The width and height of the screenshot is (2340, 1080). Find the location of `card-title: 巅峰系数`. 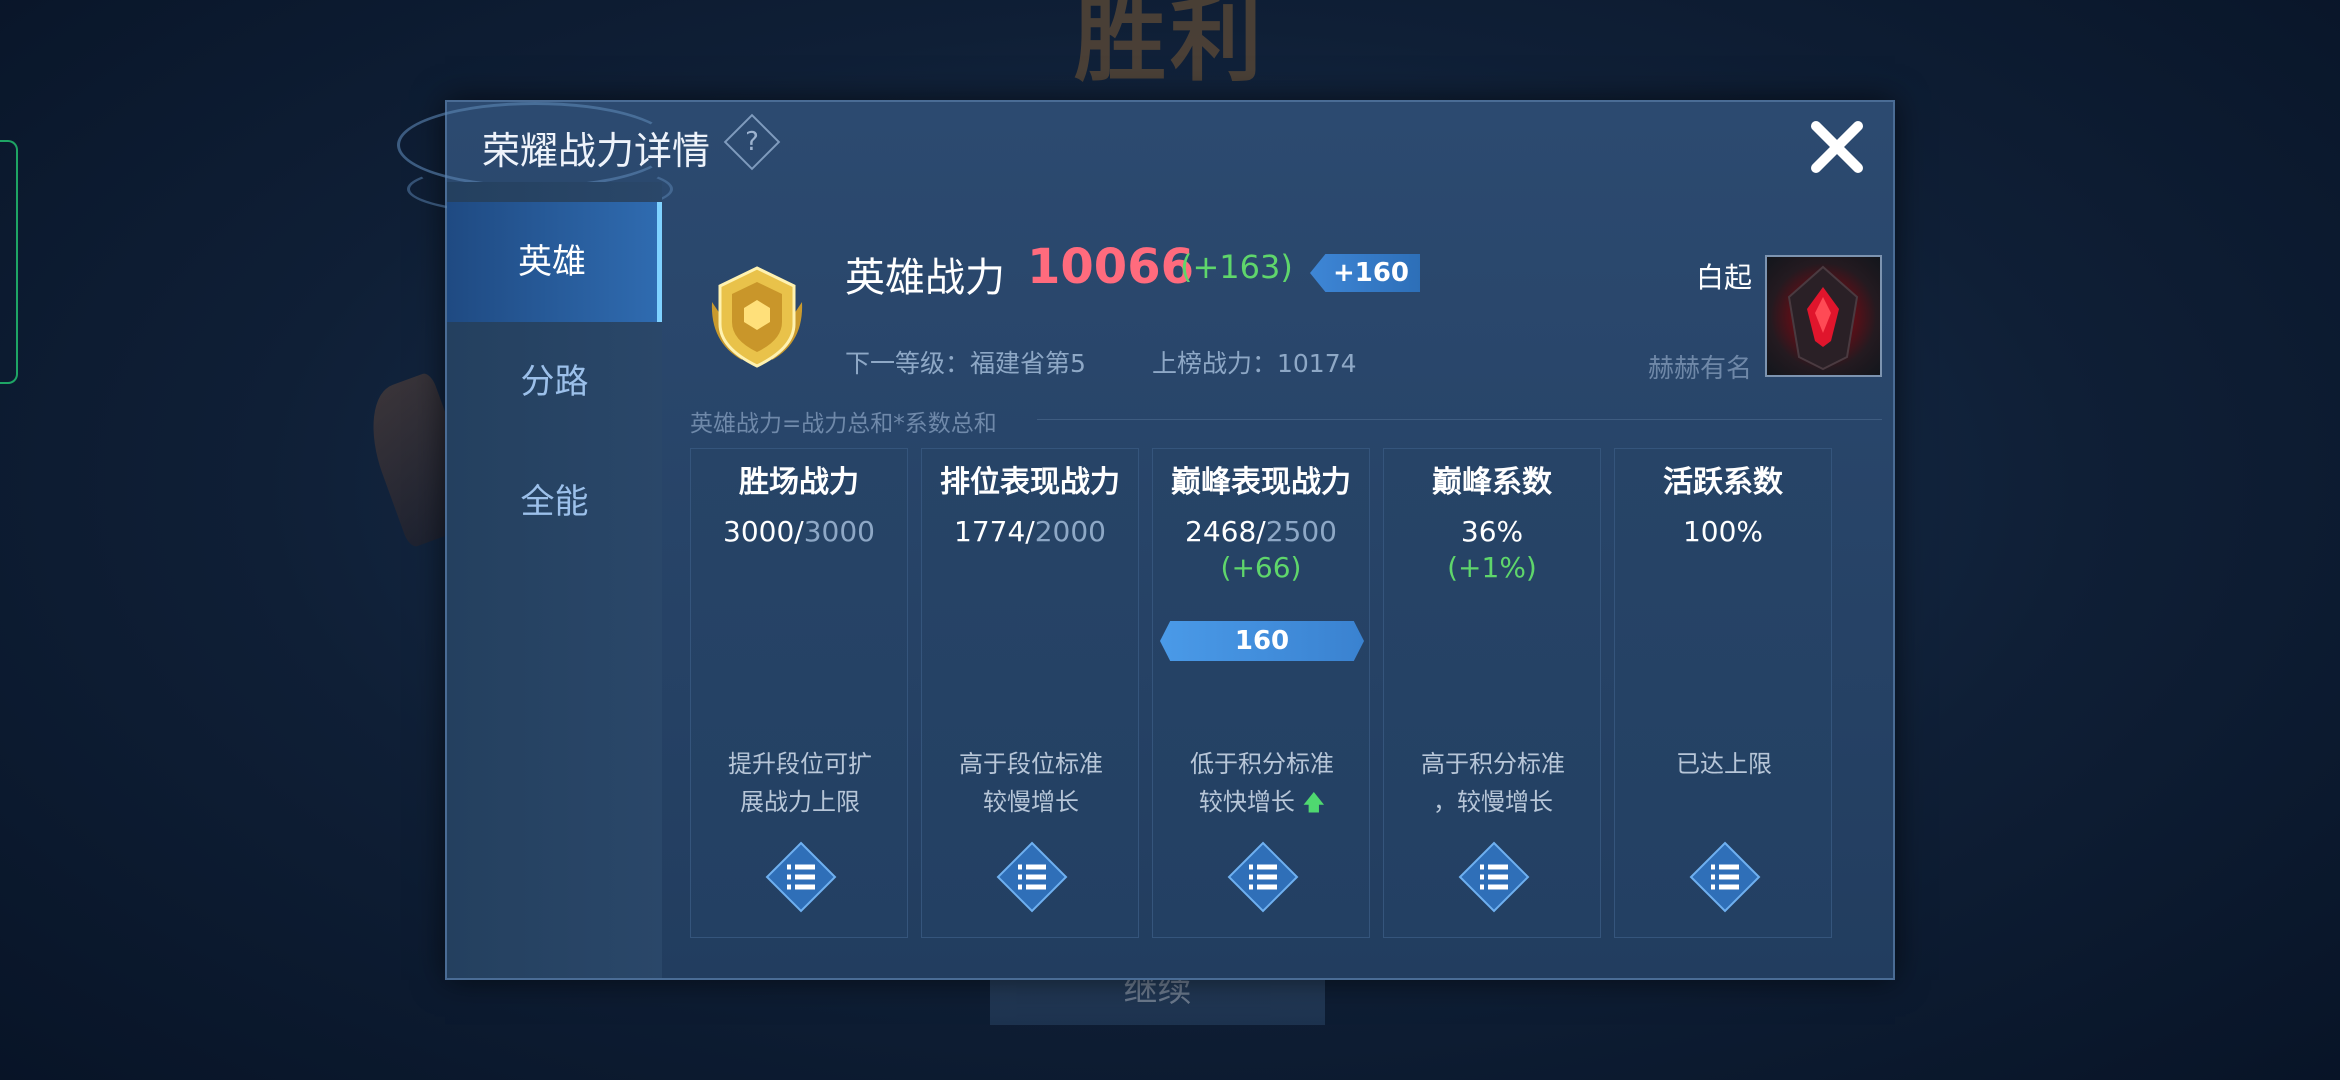

card-title: 巅峰系数 is located at coordinates (1492, 482).